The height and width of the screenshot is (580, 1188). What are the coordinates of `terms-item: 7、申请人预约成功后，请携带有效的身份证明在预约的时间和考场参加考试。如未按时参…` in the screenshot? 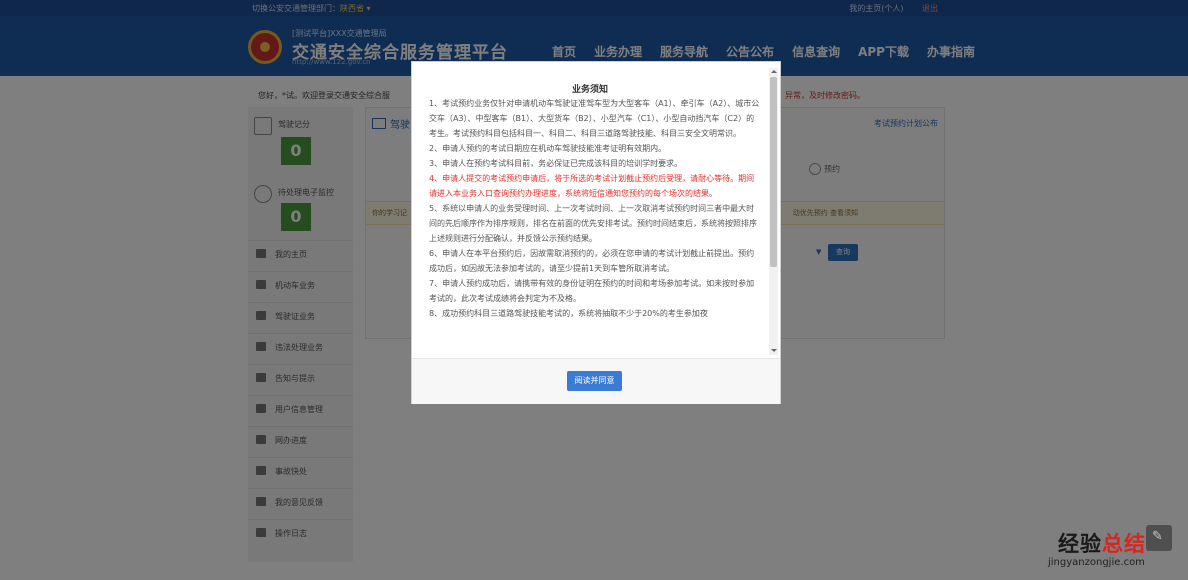 It's located at (592, 291).